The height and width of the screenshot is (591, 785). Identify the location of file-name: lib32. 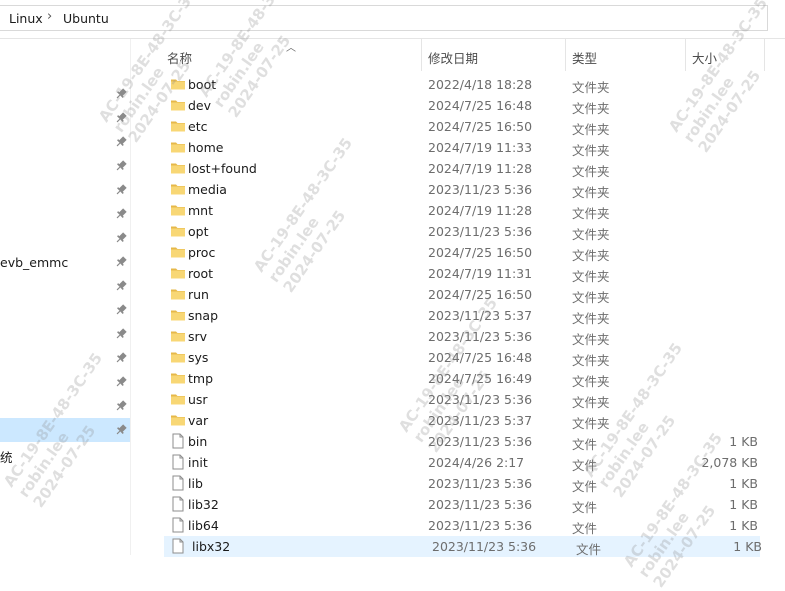
(203, 504).